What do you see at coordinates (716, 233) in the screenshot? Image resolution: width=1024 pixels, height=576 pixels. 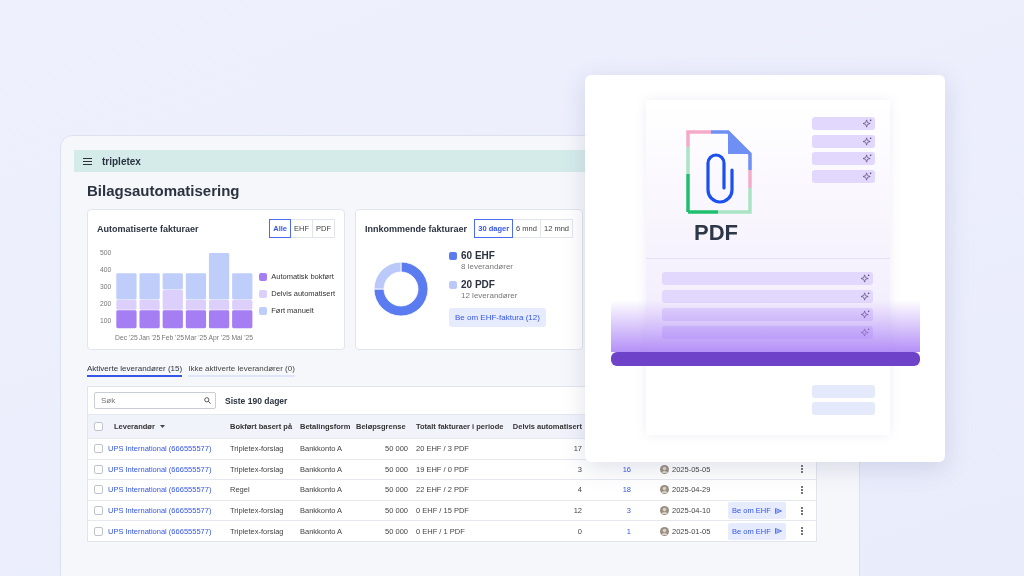 I see `file-type-label: PDF` at bounding box center [716, 233].